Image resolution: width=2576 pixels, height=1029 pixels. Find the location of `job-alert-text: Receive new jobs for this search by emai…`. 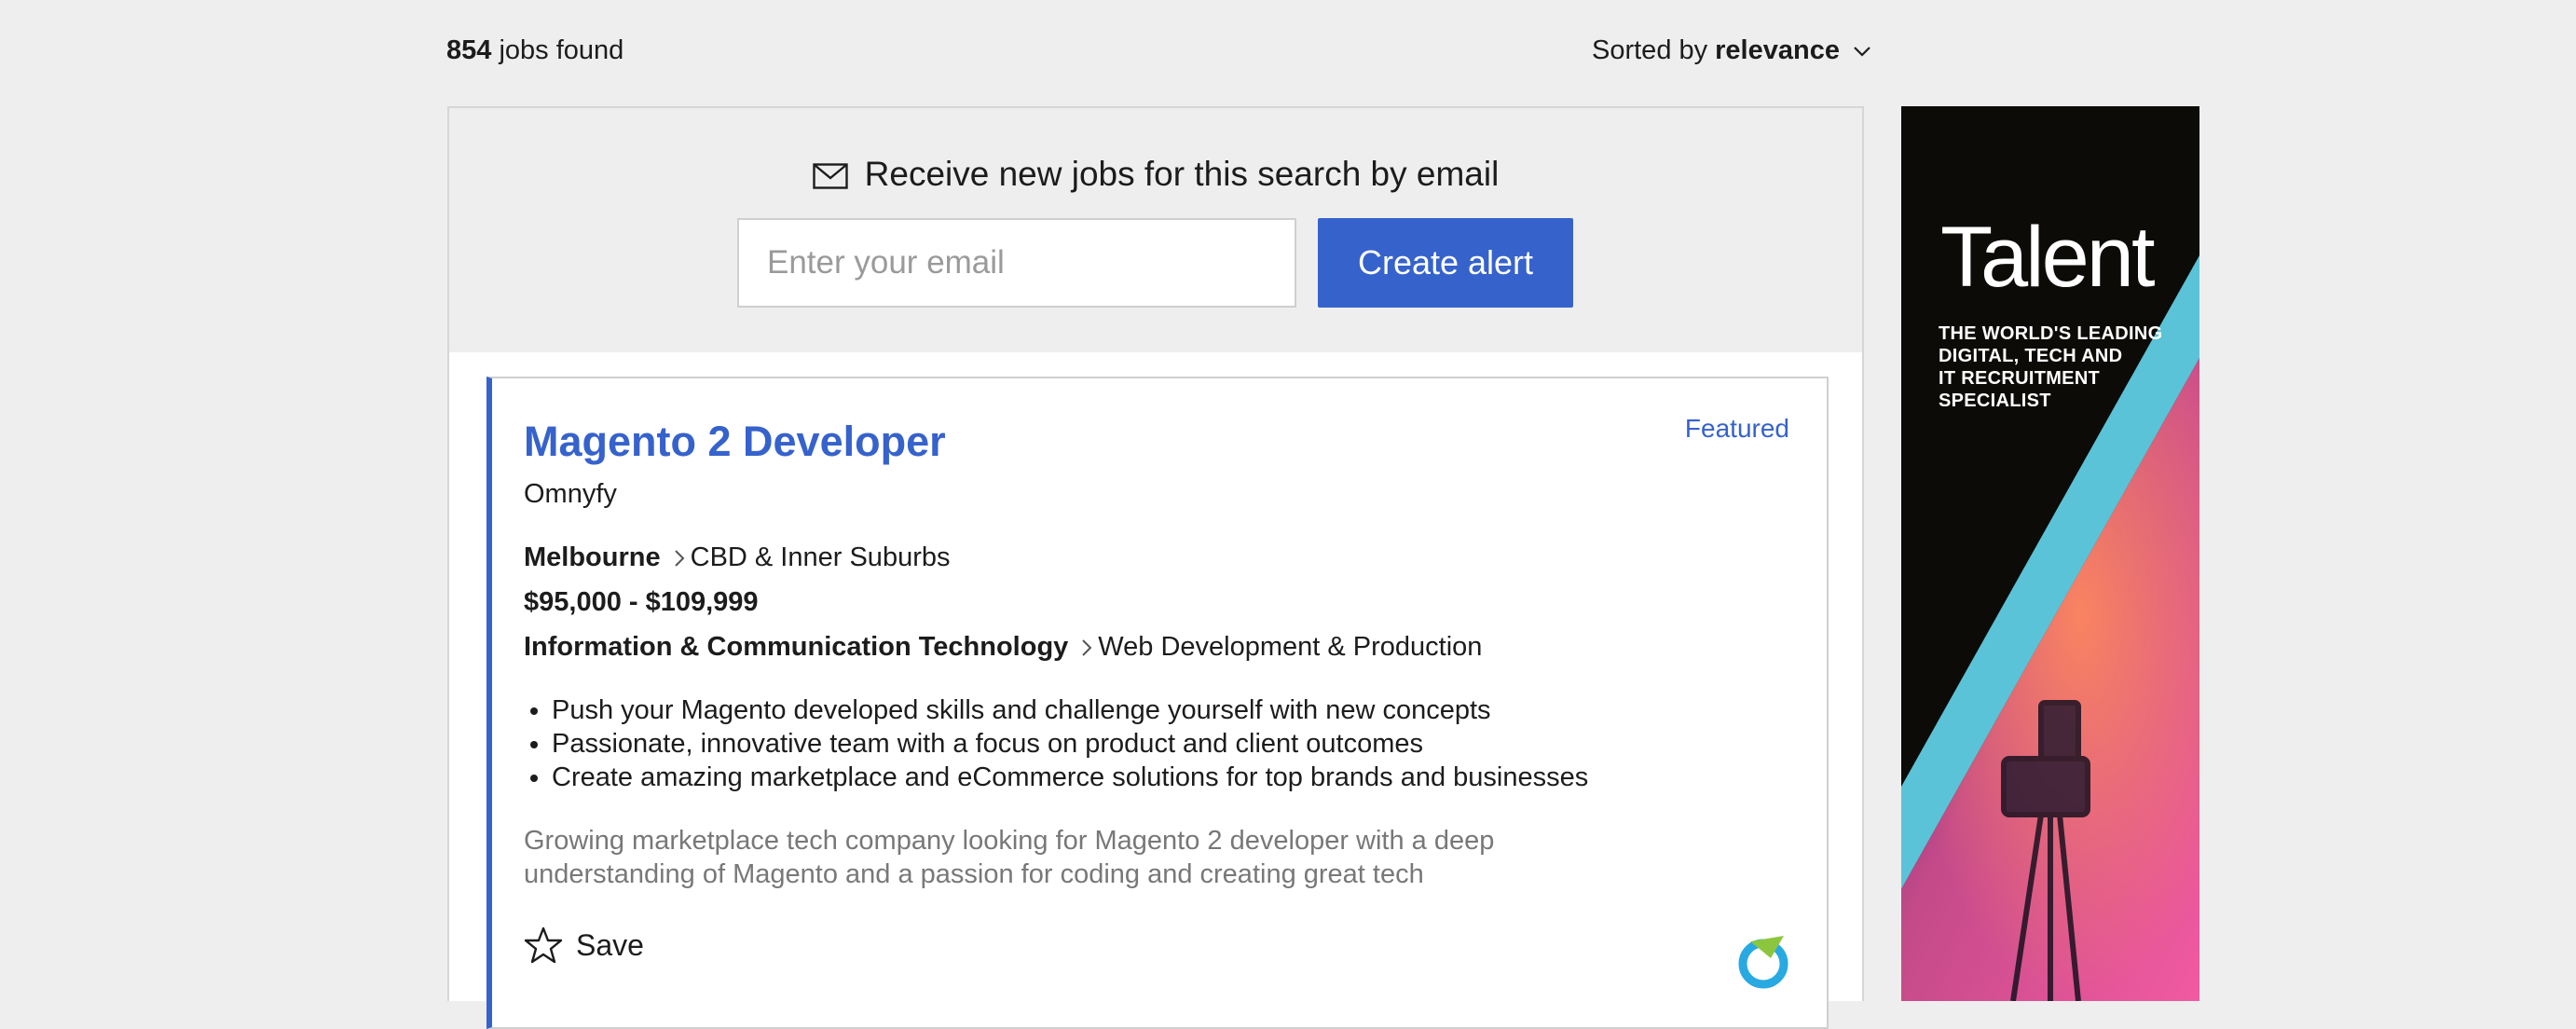

job-alert-text: Receive new jobs for this search by emai… is located at coordinates (1182, 174).